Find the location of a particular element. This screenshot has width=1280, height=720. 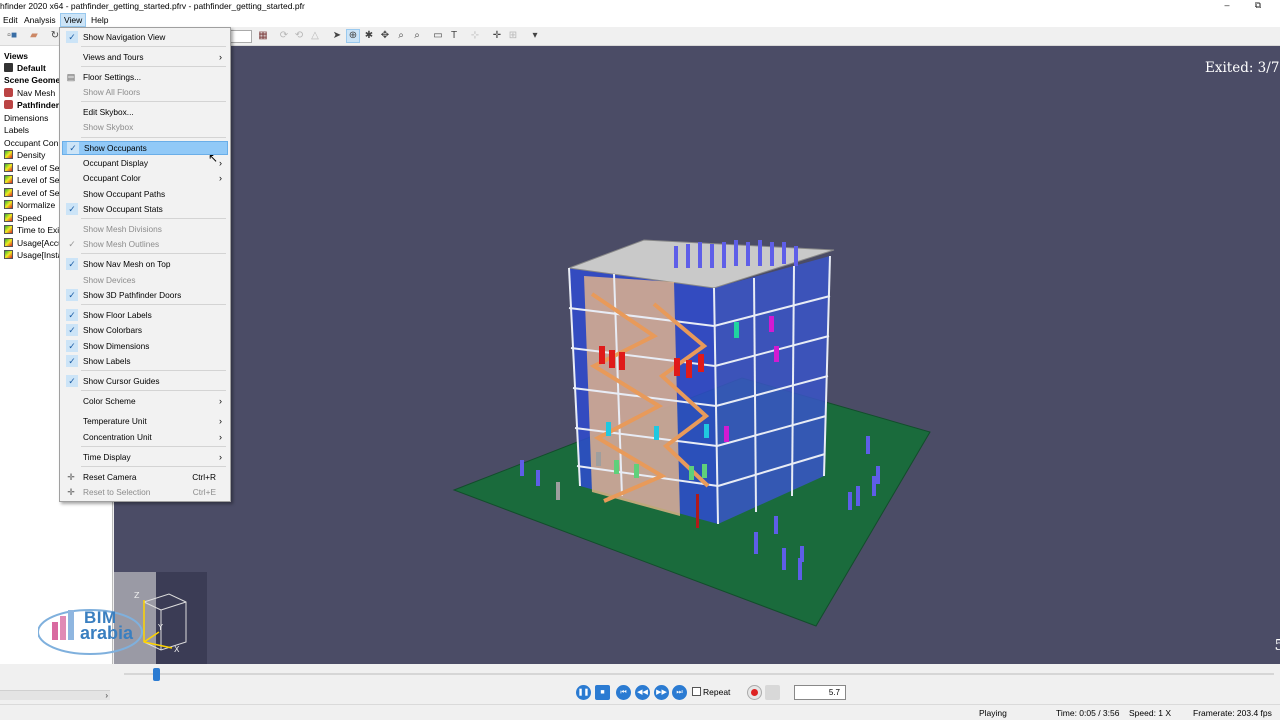

menu-item-color-scheme: Color Scheme › is located at coordinates (145, 401).